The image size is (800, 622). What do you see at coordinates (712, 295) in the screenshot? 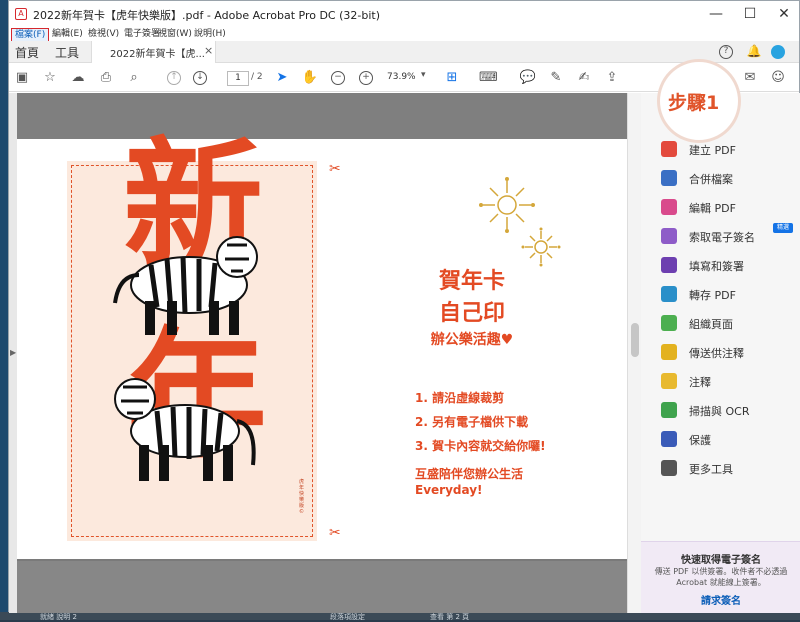
I see `tool-label: 轉存 PDF` at bounding box center [712, 295].